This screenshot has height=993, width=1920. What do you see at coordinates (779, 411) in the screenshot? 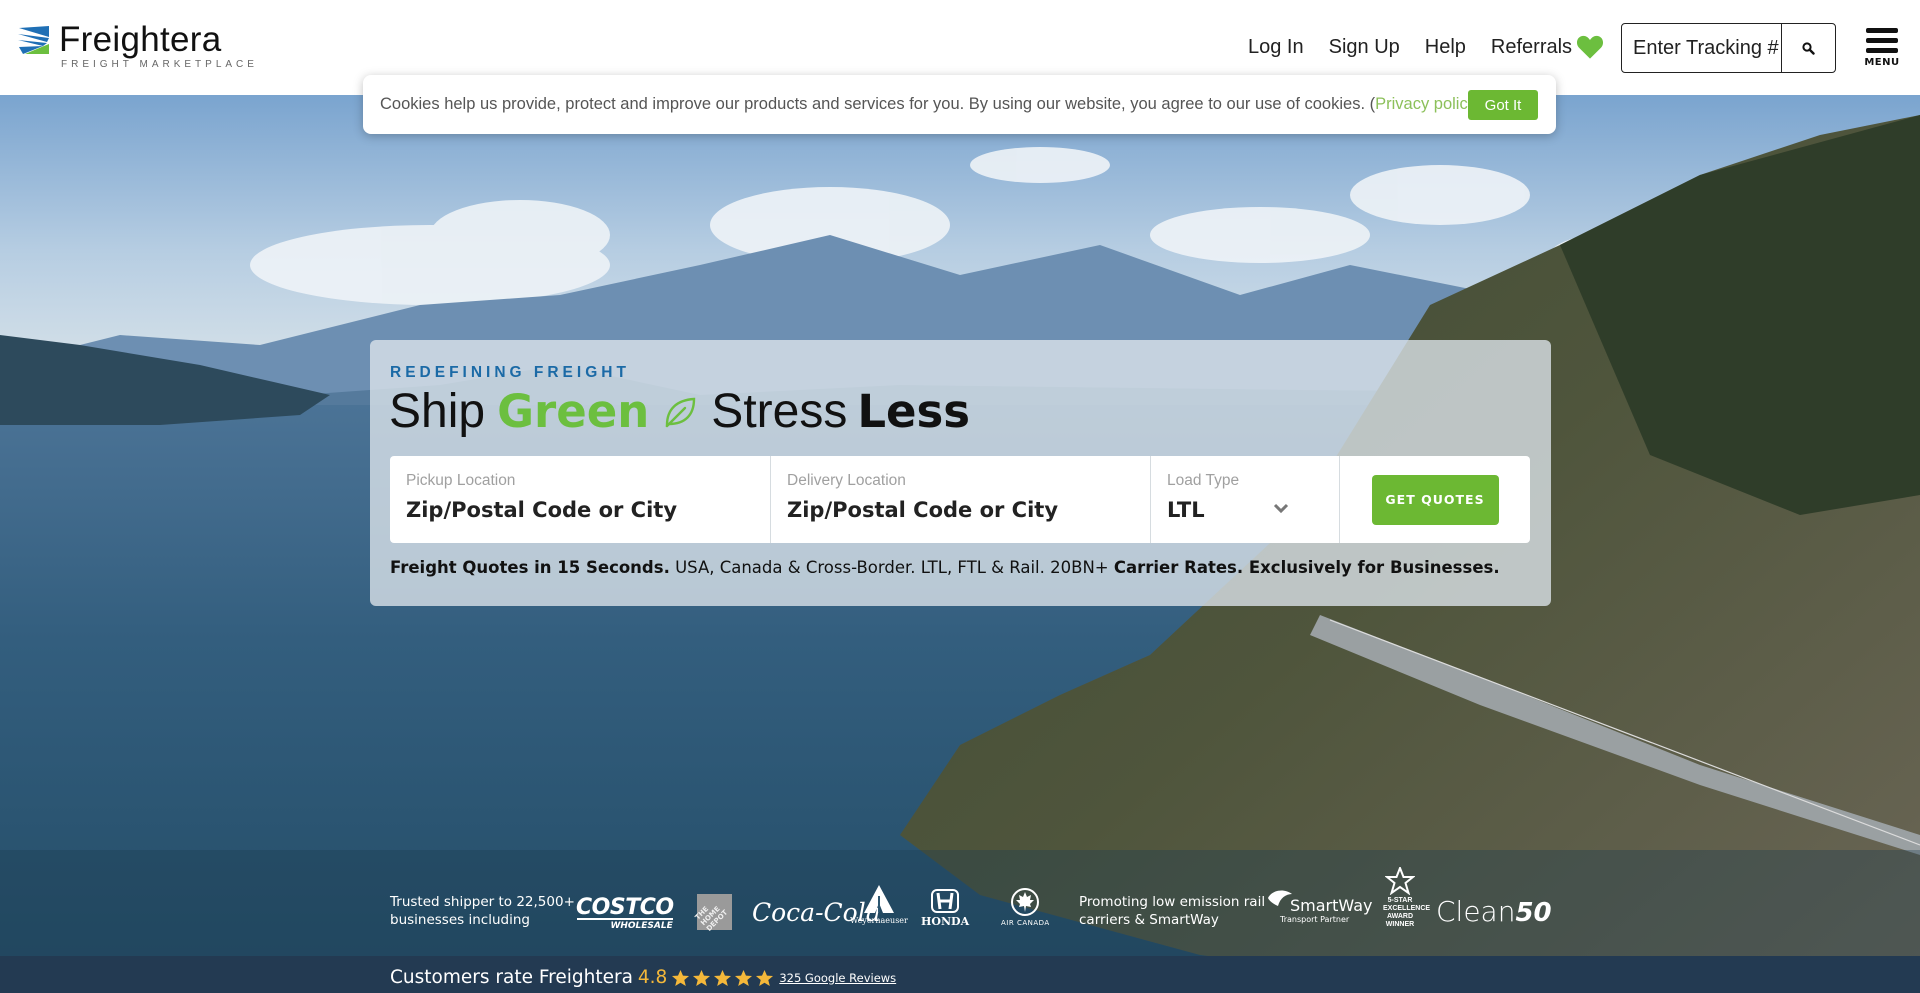
I see `headline-stress: Stress` at bounding box center [779, 411].